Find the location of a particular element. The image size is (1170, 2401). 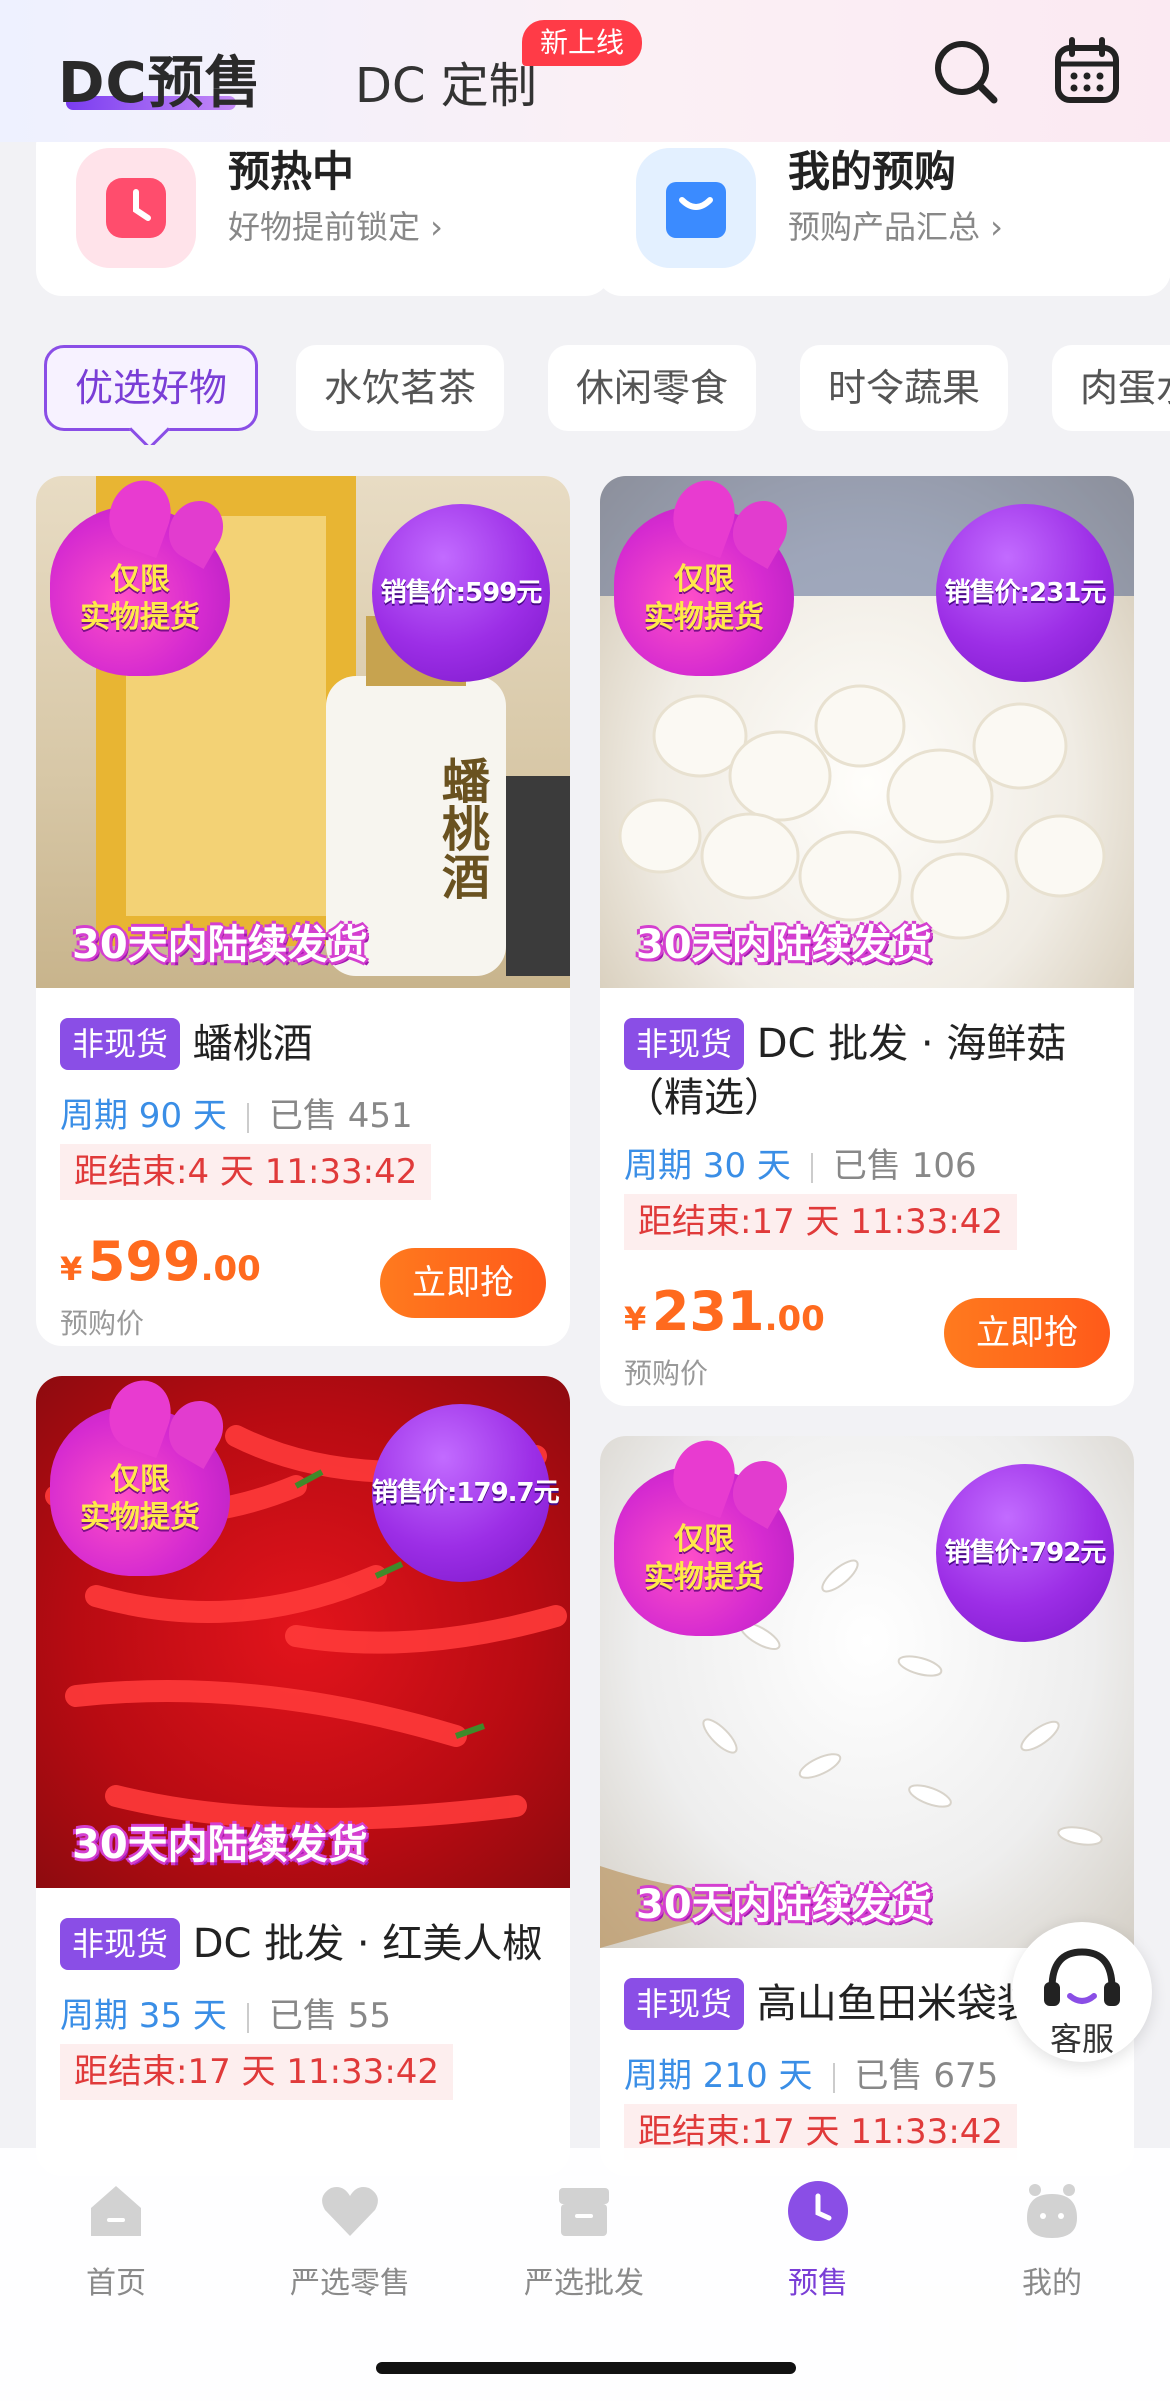

product-image: 仅限 实物提货 销售价:792元 30天内陆续发货 is located at coordinates (867, 1692).